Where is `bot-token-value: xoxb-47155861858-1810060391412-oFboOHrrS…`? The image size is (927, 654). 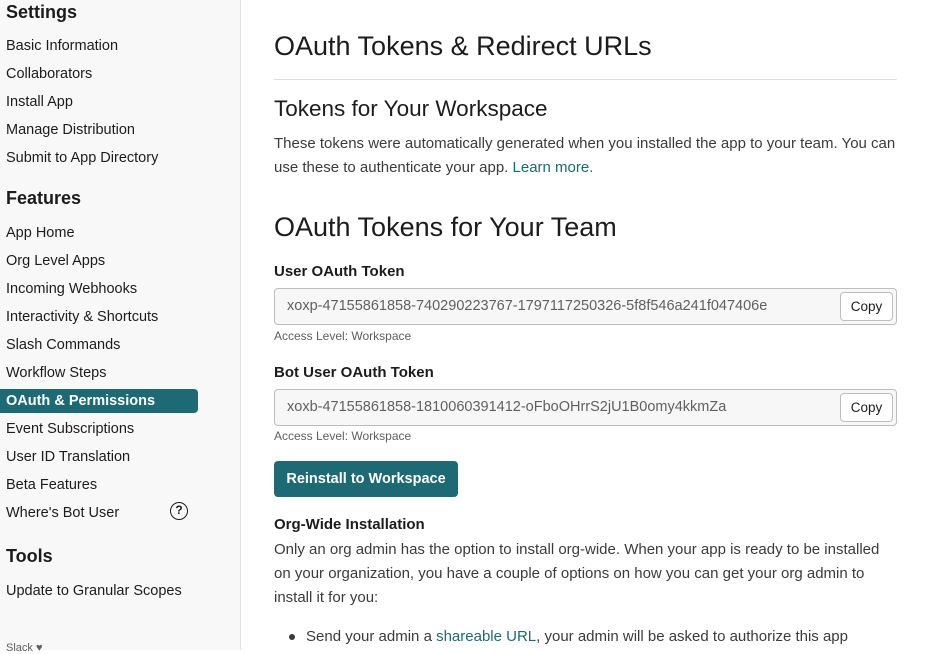
bot-token-value: xoxb-47155861858-1810060391412-oFboOHrrS… is located at coordinates (562, 407).